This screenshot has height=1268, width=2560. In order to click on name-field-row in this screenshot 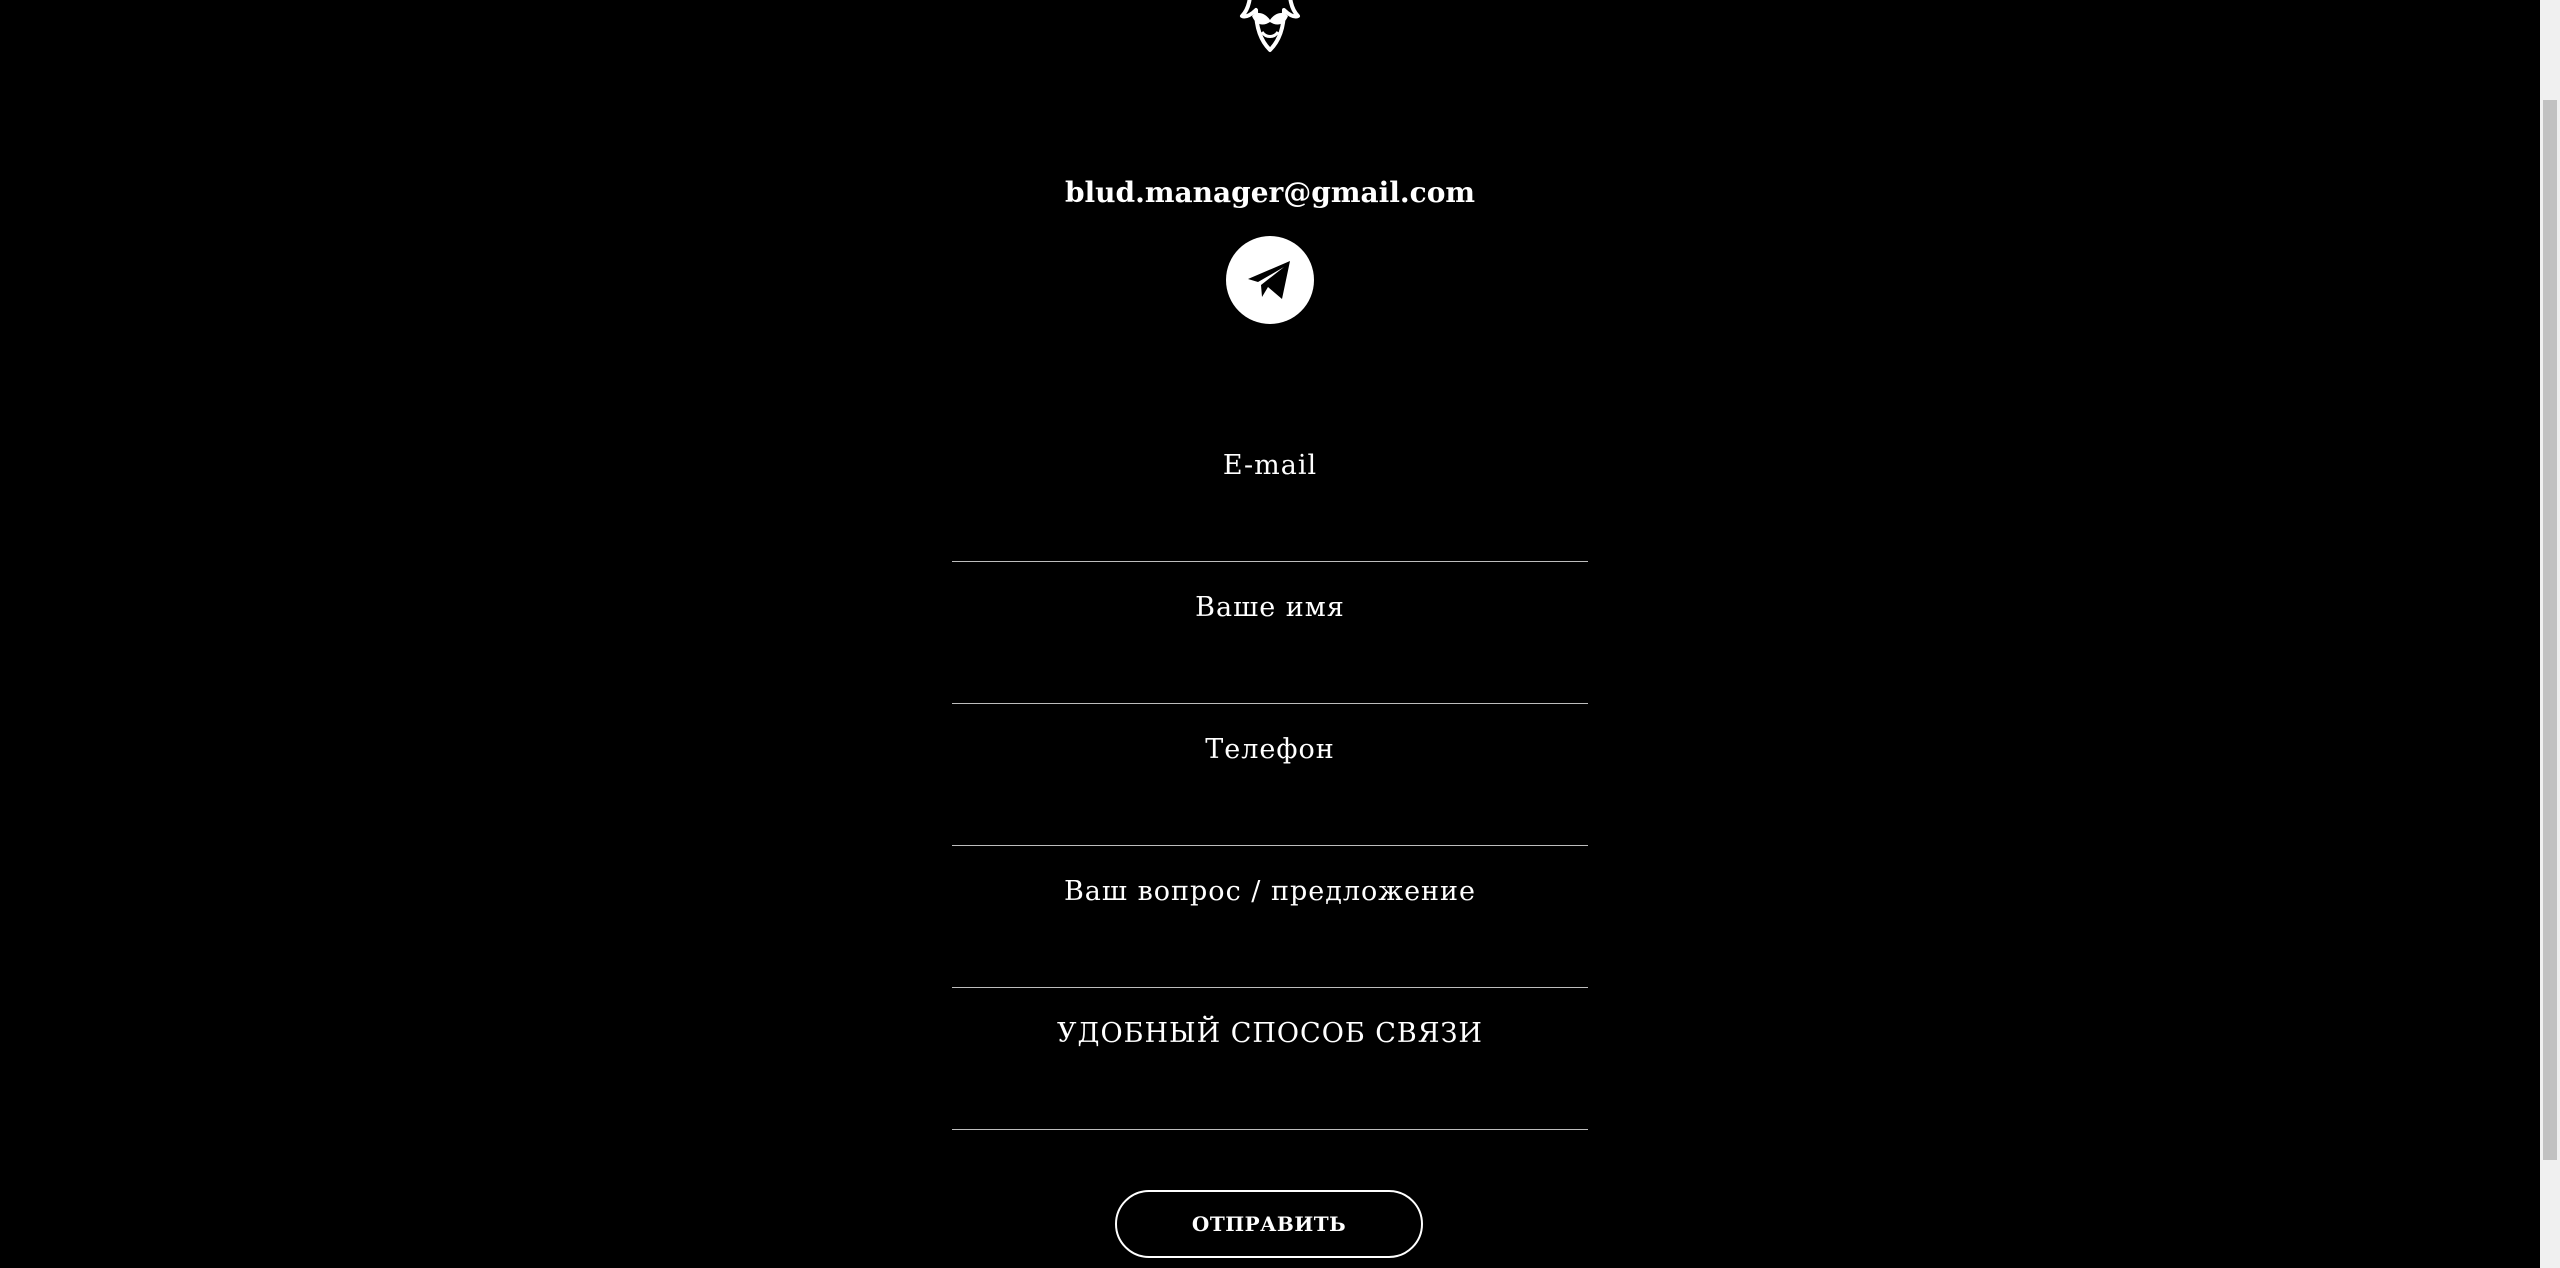, I will do `click(1270, 633)`.